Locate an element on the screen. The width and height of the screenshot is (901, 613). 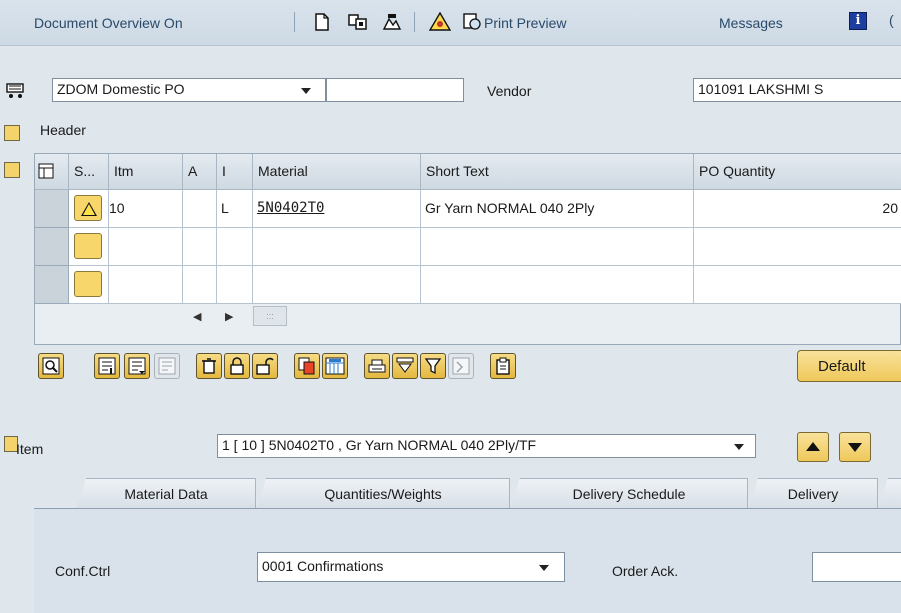
unlock-button is located at coordinates (265, 366).